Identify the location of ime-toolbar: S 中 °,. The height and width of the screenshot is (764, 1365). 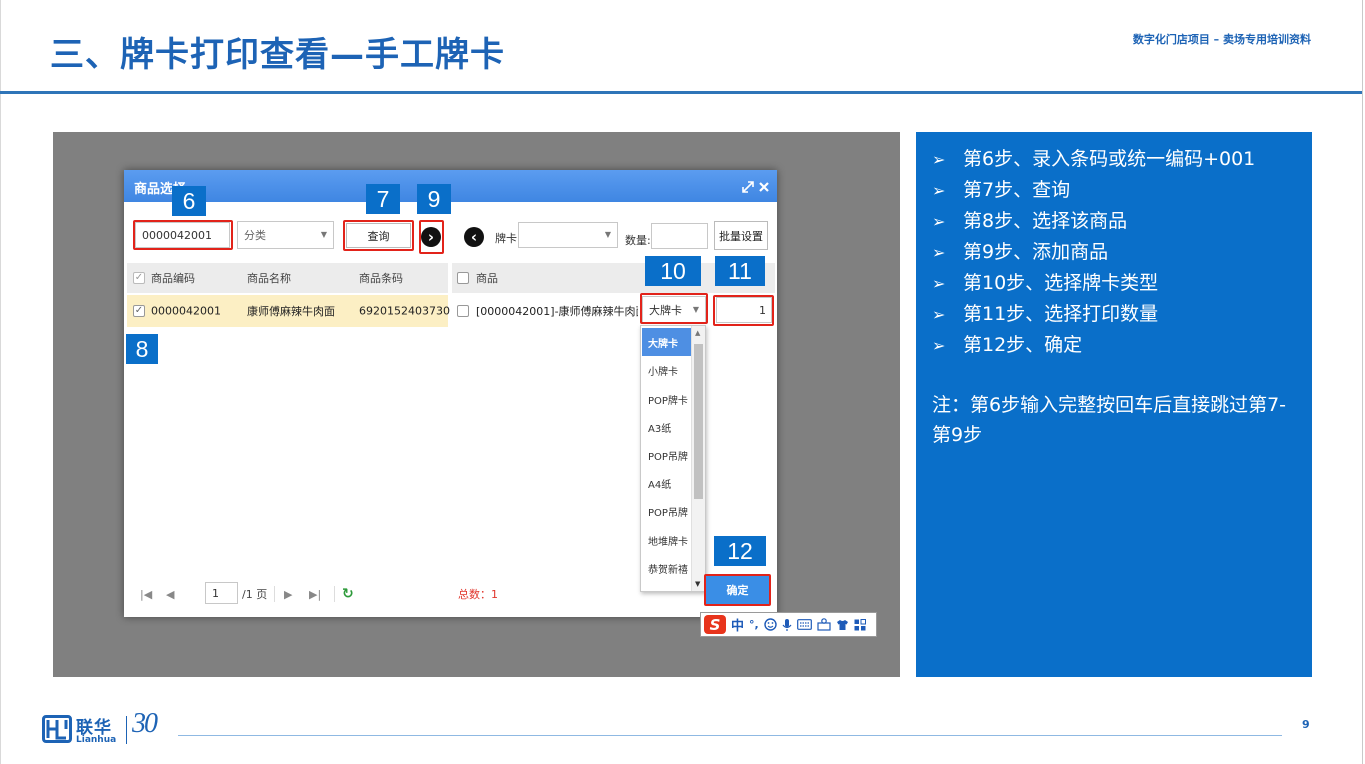
(788, 624).